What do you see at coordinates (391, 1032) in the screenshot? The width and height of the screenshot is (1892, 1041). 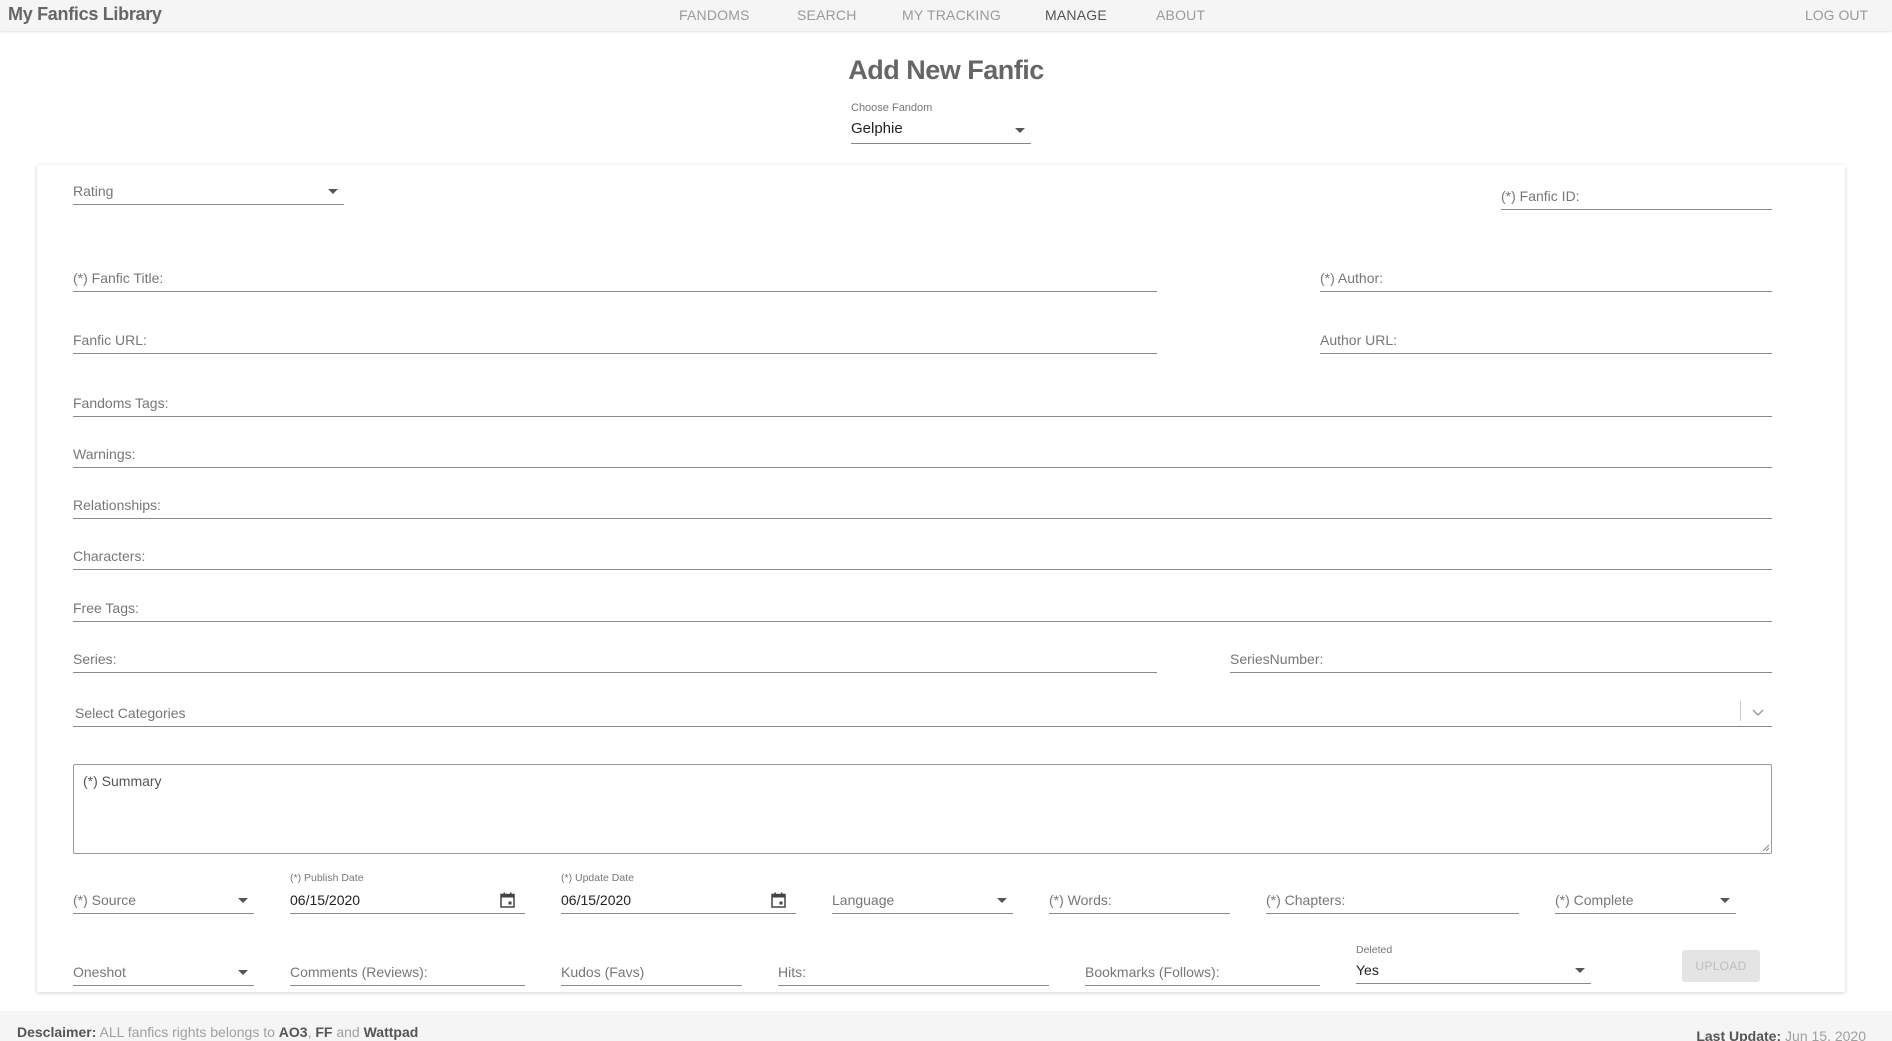 I see `link-wattpad: Wattpad` at bounding box center [391, 1032].